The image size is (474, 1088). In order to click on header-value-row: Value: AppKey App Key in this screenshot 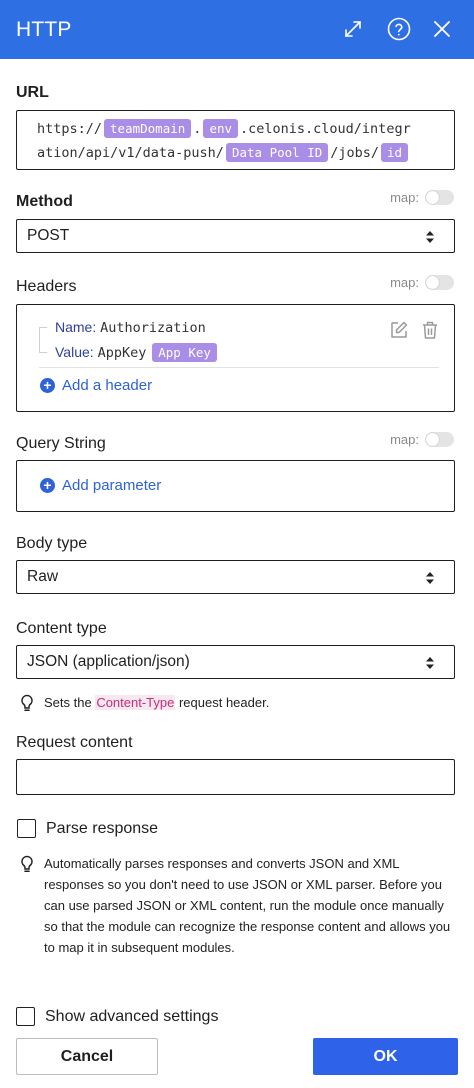, I will do `click(137, 352)`.